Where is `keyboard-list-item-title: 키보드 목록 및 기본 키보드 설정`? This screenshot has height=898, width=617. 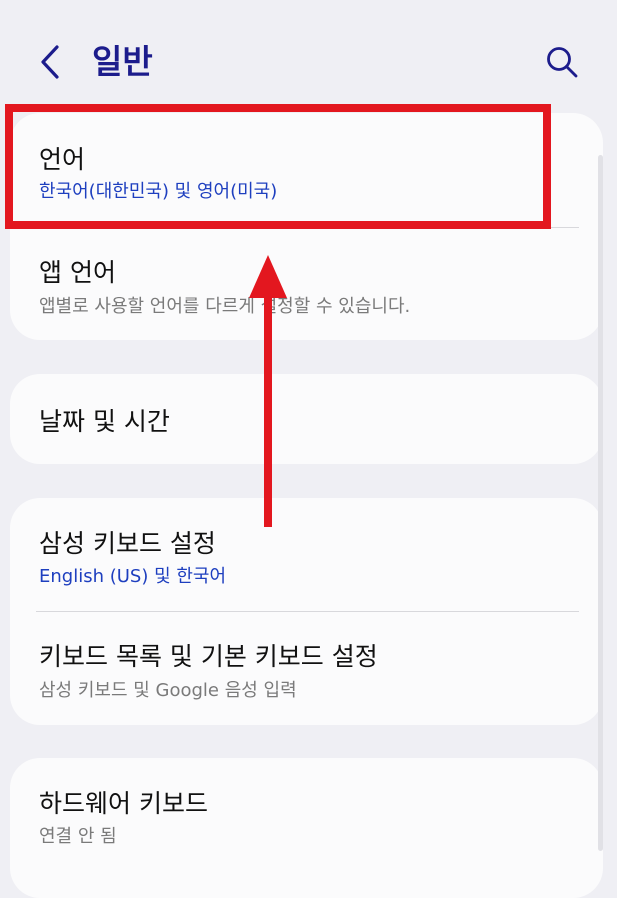
keyboard-list-item-title: 키보드 목록 및 기본 키보드 설정 is located at coordinates (208, 656).